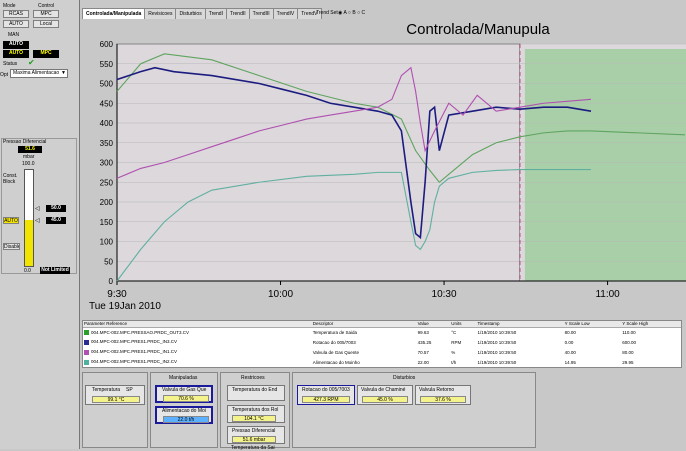  Describe the element at coordinates (10, 64) in the screenshot. I see `status-label: Status` at that location.